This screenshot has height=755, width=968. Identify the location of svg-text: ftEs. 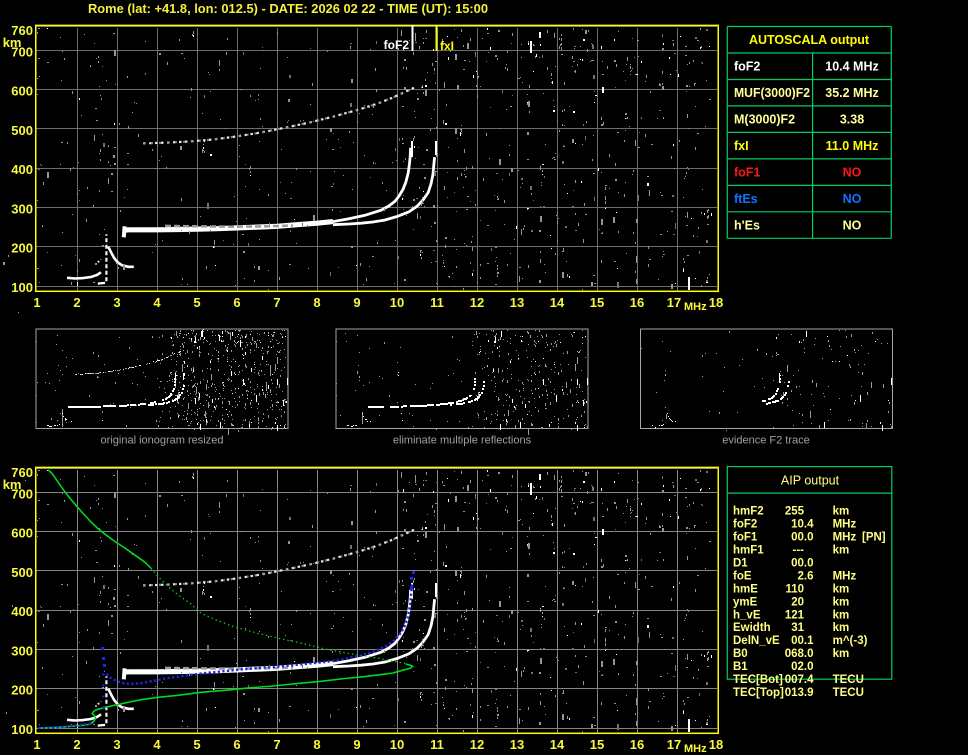
(746, 199).